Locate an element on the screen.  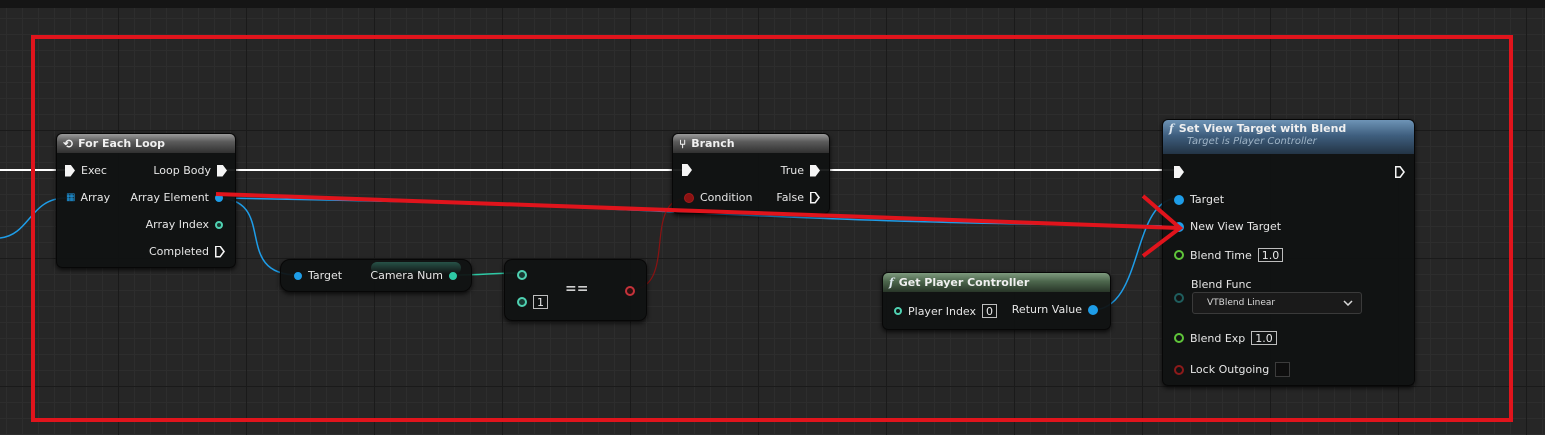
camera-num-dot-icon is located at coordinates (453, 275).